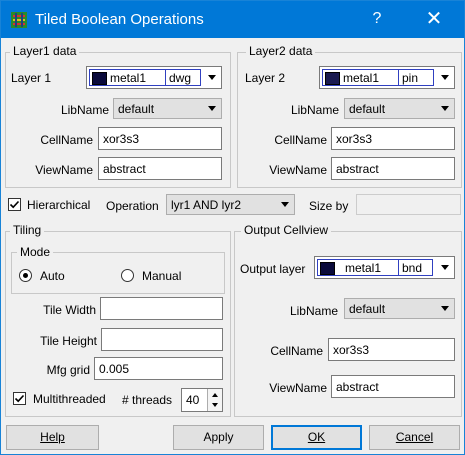 Image resolution: width=465 pixels, height=455 pixels. Describe the element at coordinates (193, 400) in the screenshot. I see `threads-value: 40` at that location.